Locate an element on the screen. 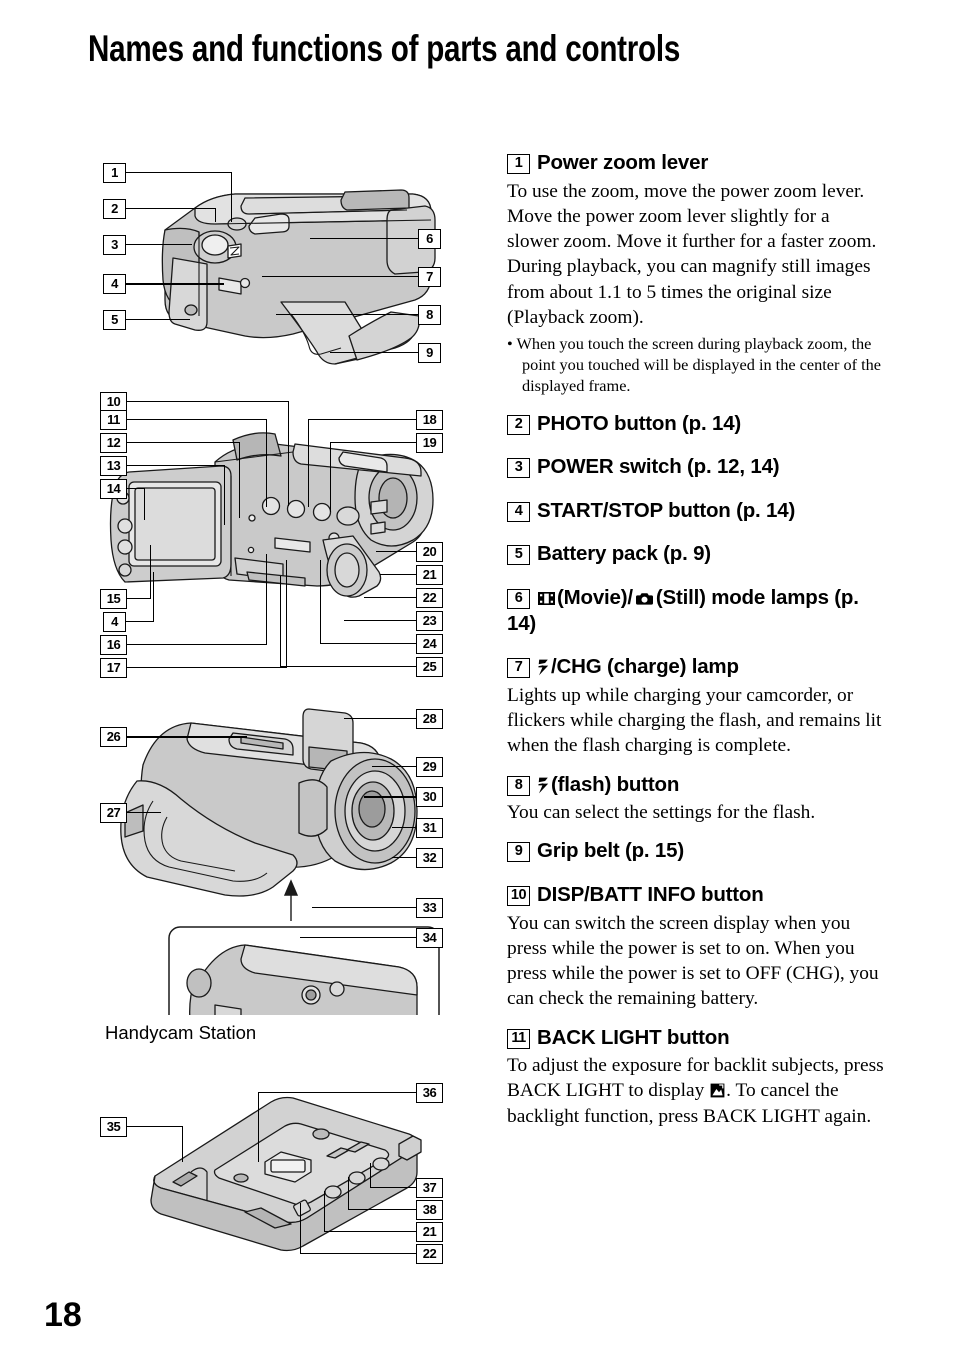  part-heading-text-3: POWER switch (p. 12, 14) is located at coordinates (658, 467).